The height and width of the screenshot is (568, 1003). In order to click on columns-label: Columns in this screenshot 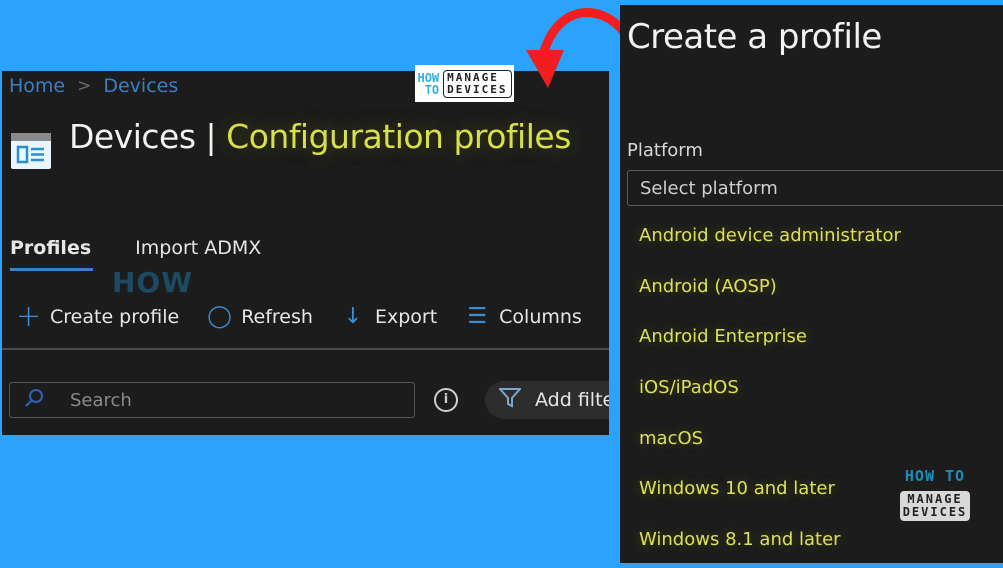, I will do `click(540, 316)`.